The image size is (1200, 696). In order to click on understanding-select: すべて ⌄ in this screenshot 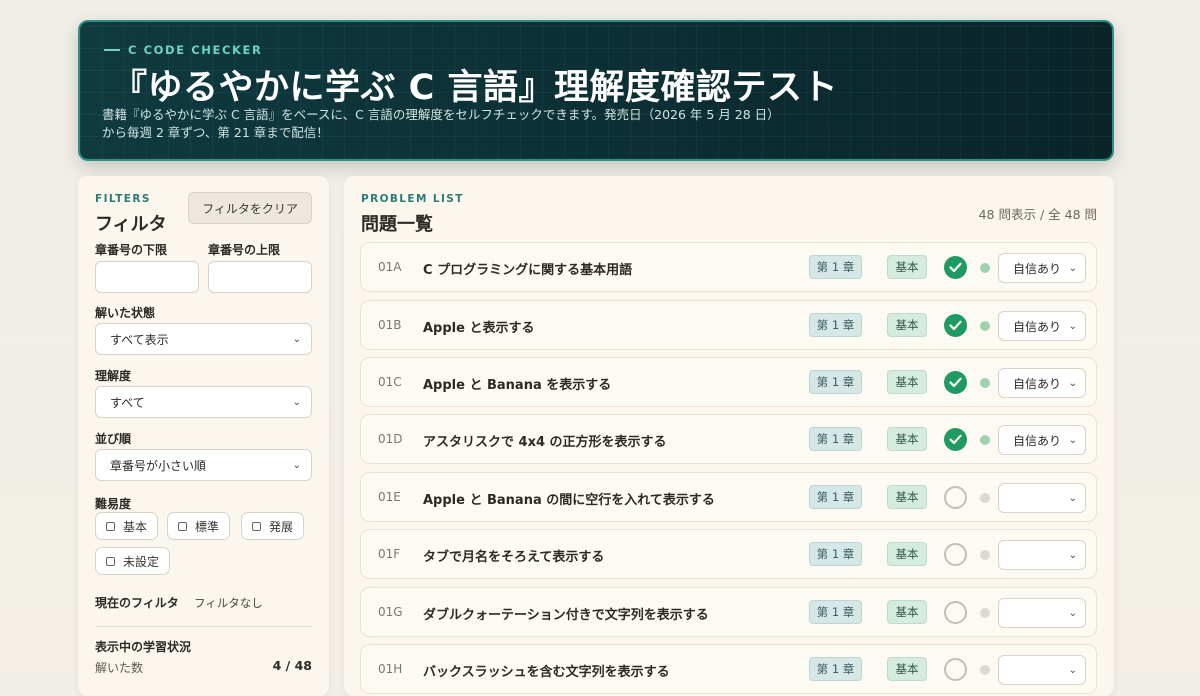, I will do `click(203, 402)`.